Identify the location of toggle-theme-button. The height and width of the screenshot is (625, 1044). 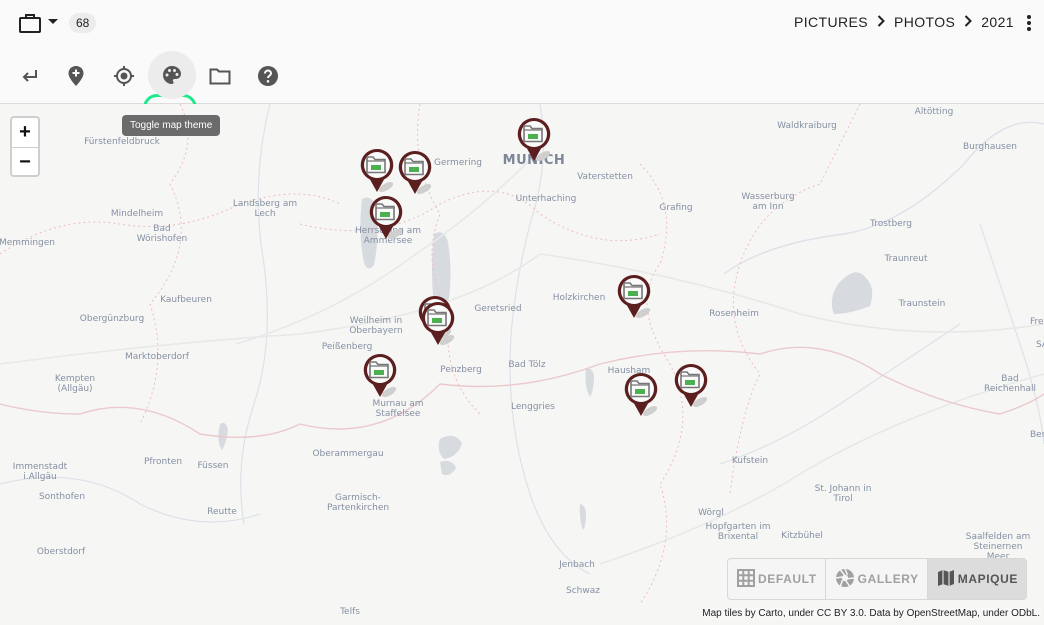
(172, 75).